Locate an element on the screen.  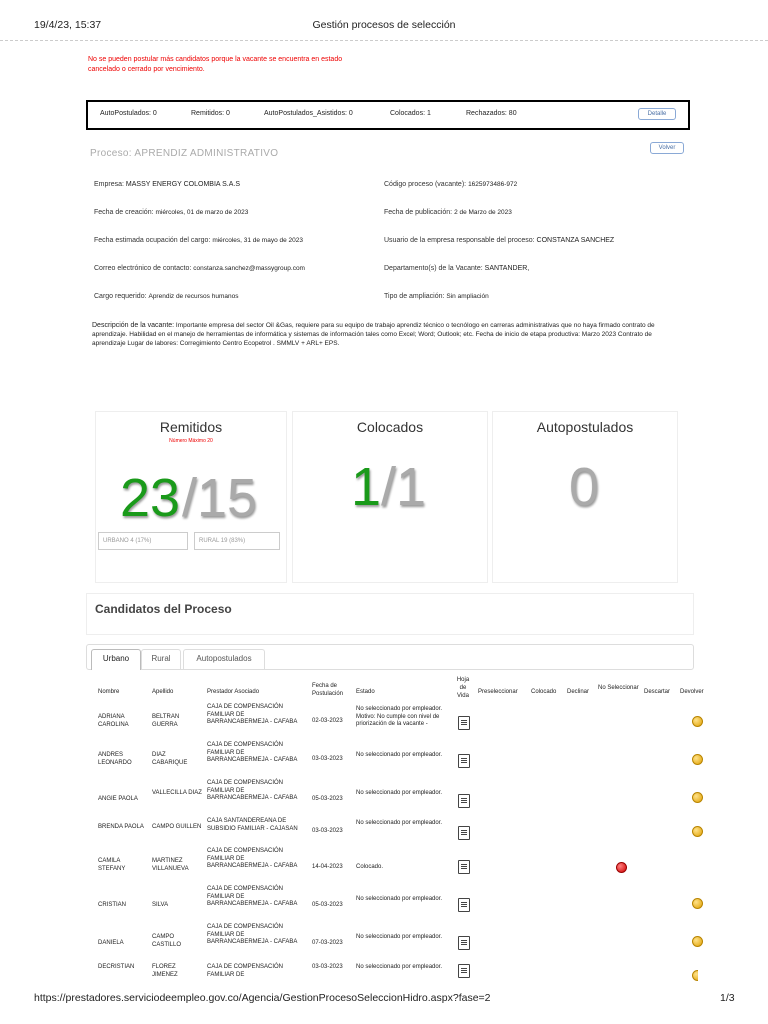
cell-estado: No seleccionado por empleador. Motivo is located at coordinates (399, 716).